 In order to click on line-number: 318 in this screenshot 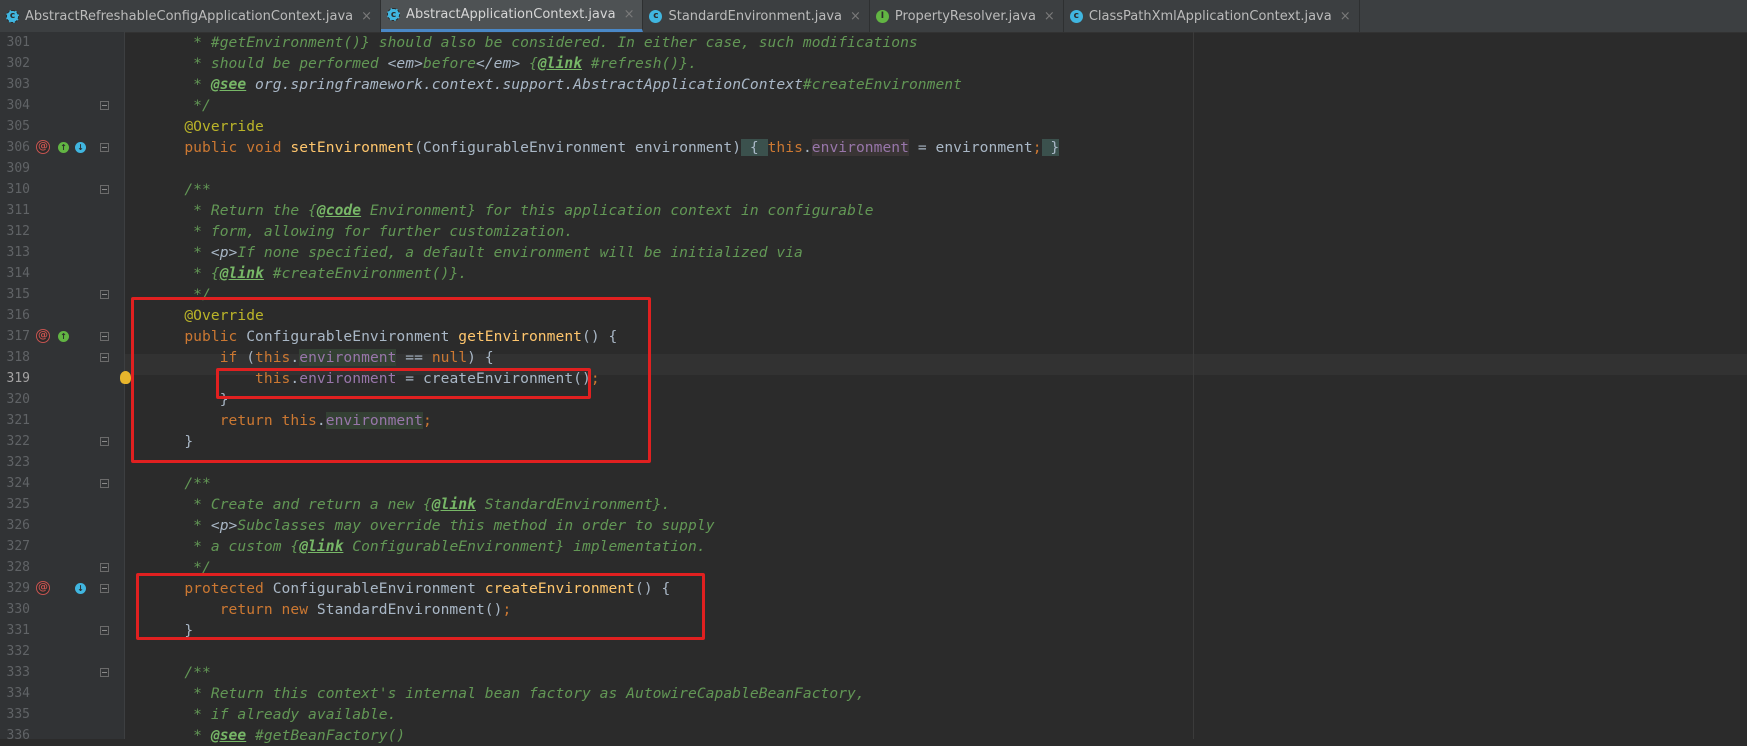, I will do `click(15, 357)`.